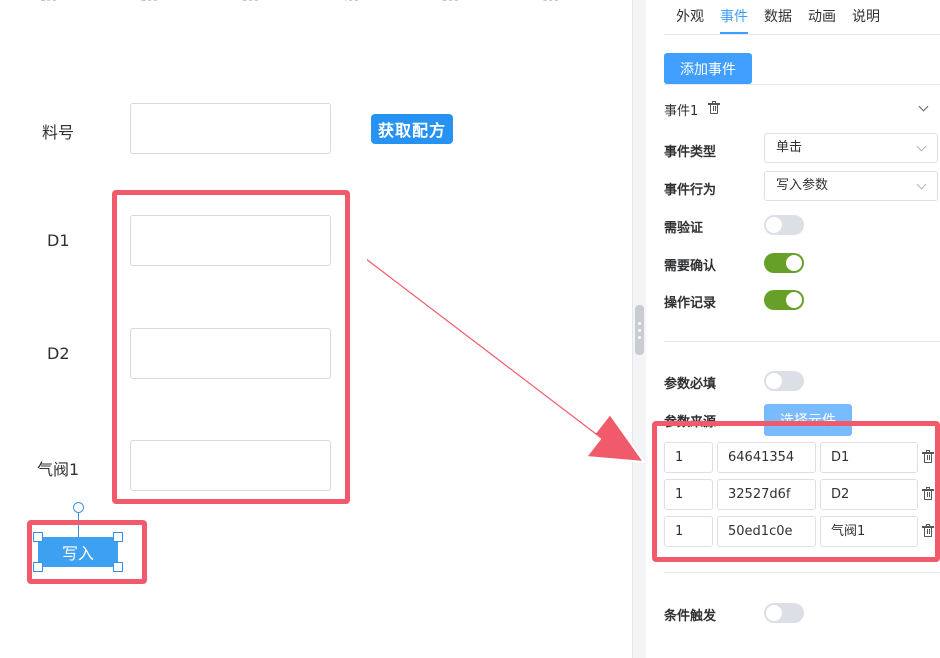  What do you see at coordinates (690, 303) in the screenshot?
I see `op-record-label: 操作记录` at bounding box center [690, 303].